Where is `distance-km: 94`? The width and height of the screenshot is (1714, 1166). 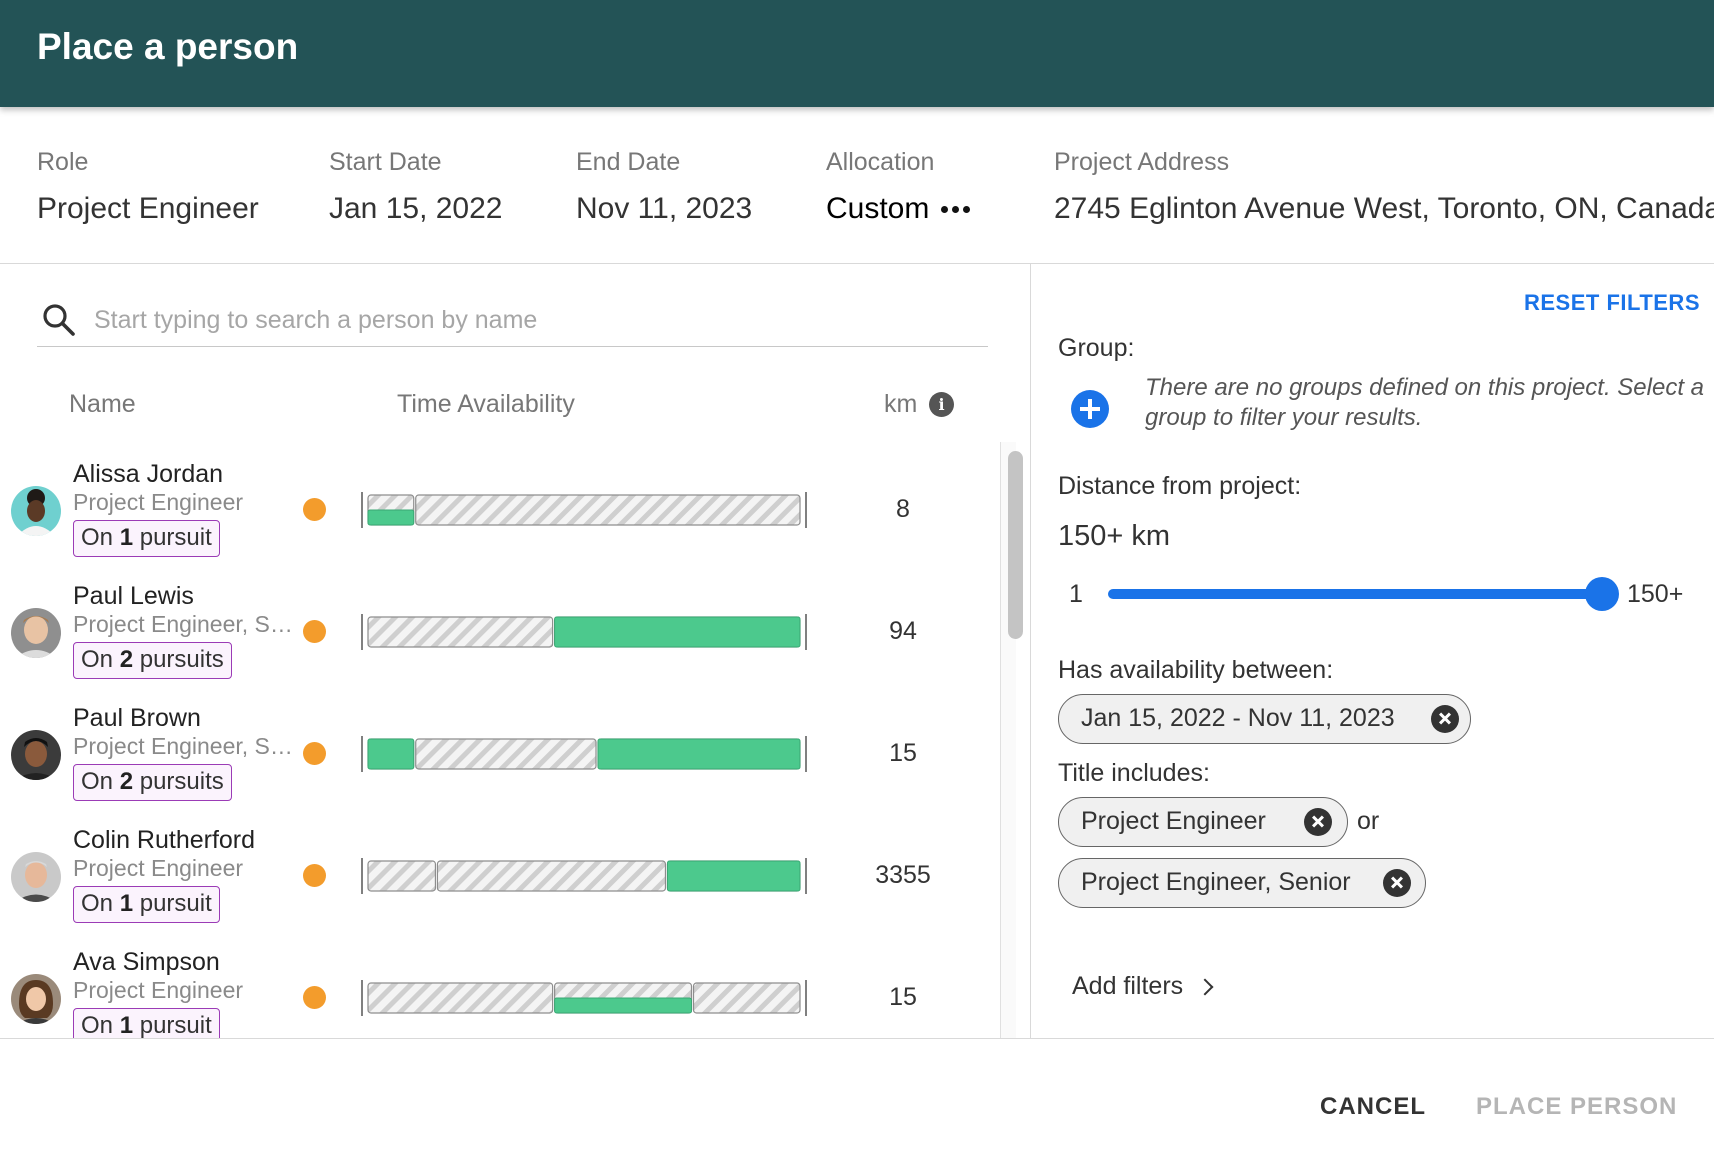 distance-km: 94 is located at coordinates (903, 631).